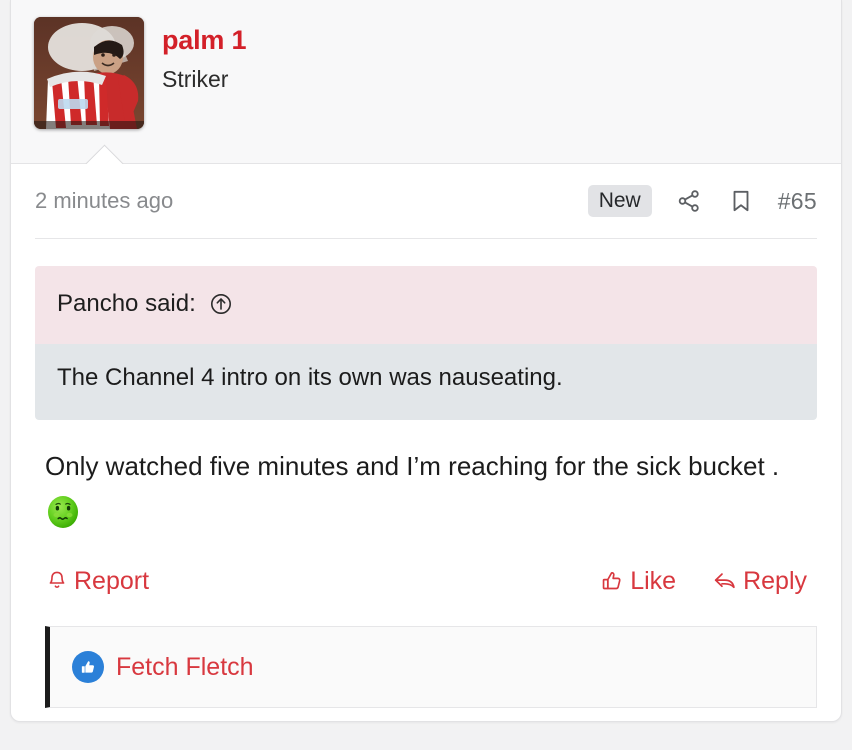 This screenshot has width=852, height=750. Describe the element at coordinates (204, 40) in the screenshot. I see `username: palm 1` at that location.